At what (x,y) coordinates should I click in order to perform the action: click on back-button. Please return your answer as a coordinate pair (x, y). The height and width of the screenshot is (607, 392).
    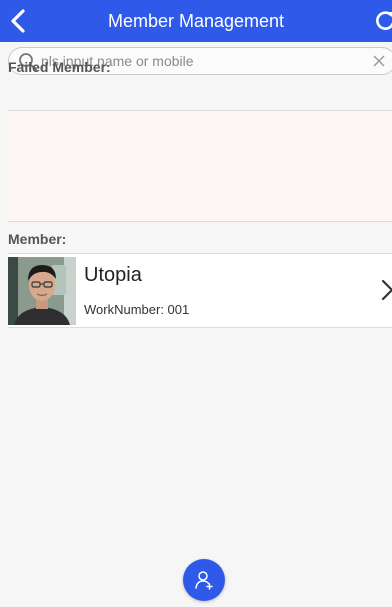
    Looking at the image, I should click on (19, 21).